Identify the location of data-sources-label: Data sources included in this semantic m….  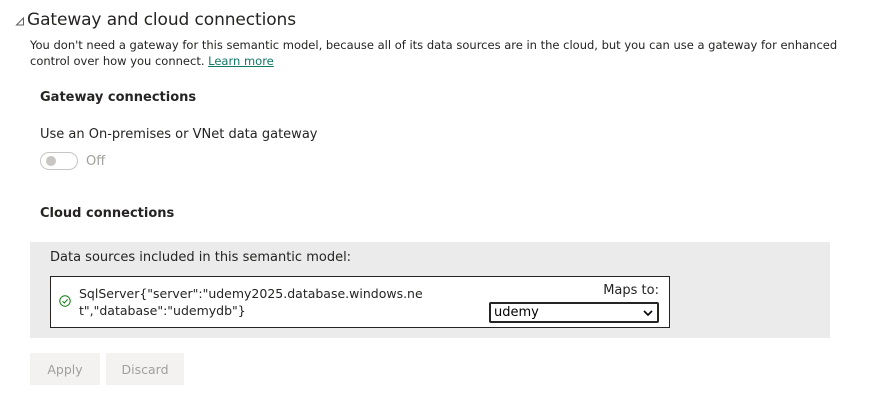
(201, 257).